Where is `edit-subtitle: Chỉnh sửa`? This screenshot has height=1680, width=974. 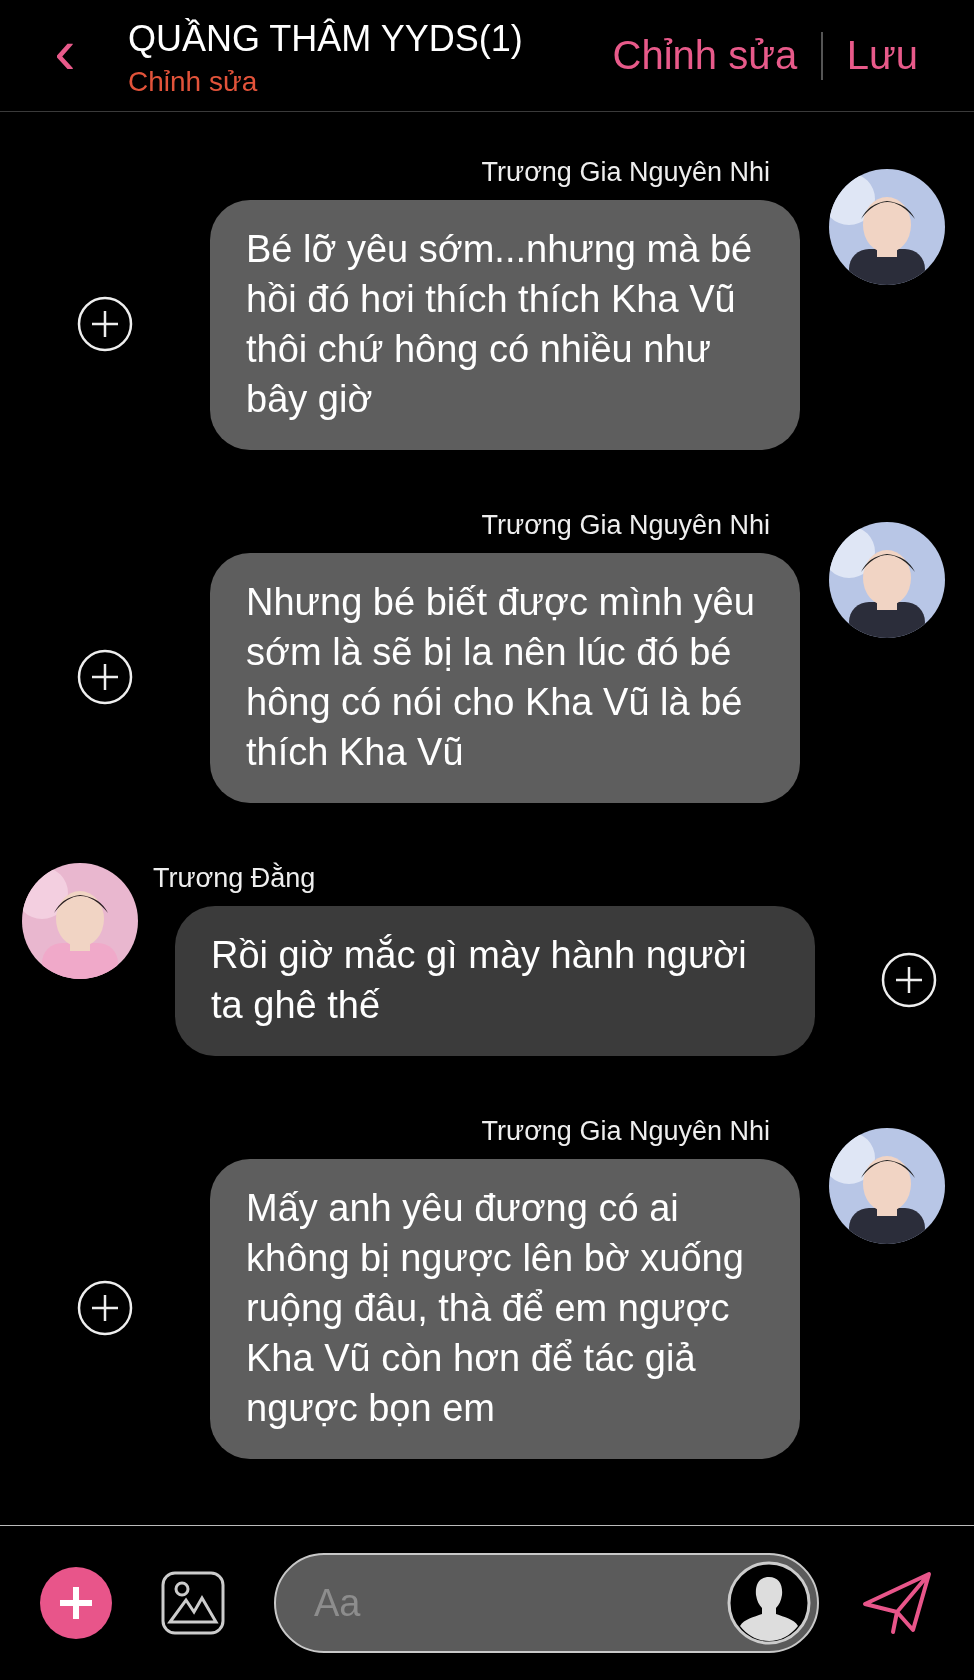 edit-subtitle: Chỉnh sửa is located at coordinates (325, 81).